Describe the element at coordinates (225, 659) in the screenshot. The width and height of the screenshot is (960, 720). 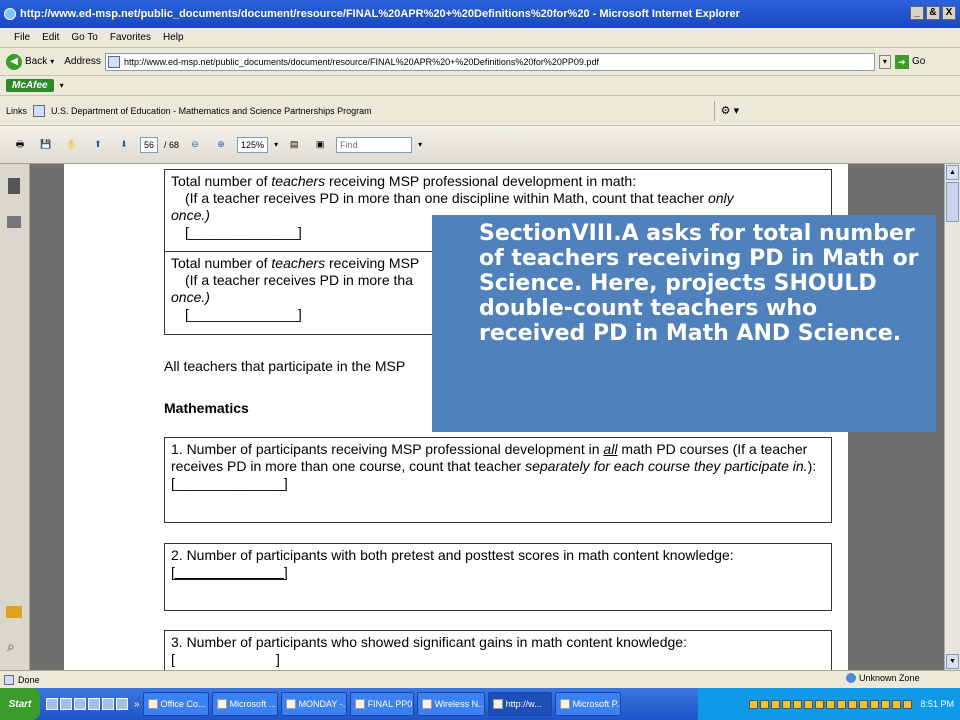
I see `item3-blank: [ ]` at that location.